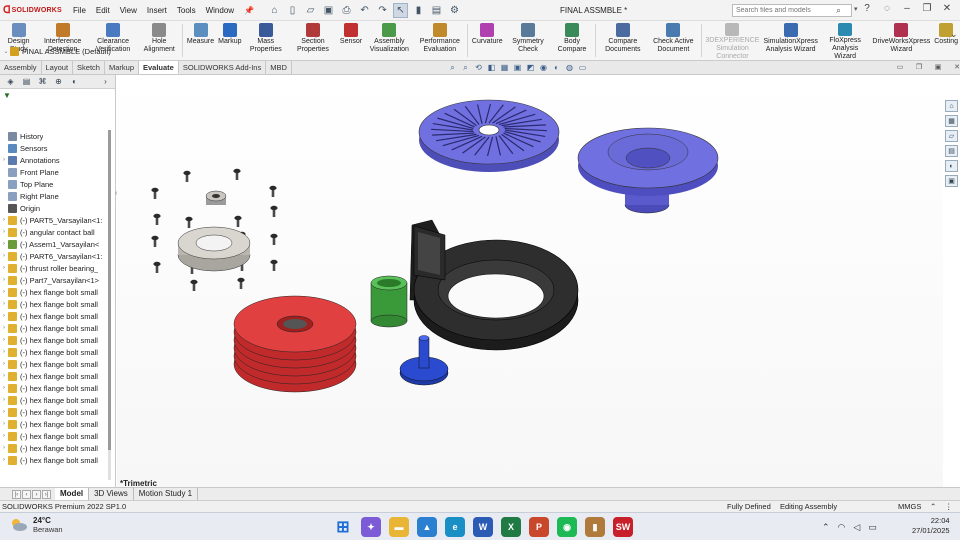 This screenshot has width=960, height=540. I want to click on tree-item: › Annotations, so click(55, 160).